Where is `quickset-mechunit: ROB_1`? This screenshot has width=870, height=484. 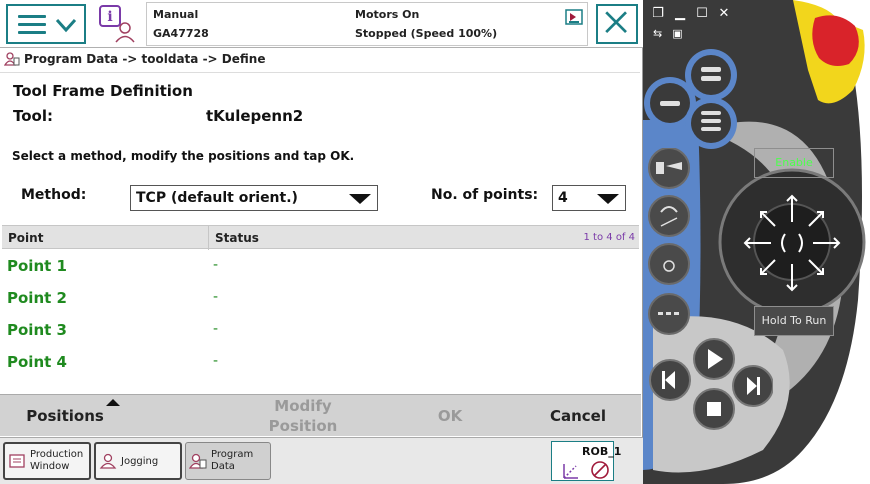 quickset-mechunit: ROB_1 is located at coordinates (586, 461).